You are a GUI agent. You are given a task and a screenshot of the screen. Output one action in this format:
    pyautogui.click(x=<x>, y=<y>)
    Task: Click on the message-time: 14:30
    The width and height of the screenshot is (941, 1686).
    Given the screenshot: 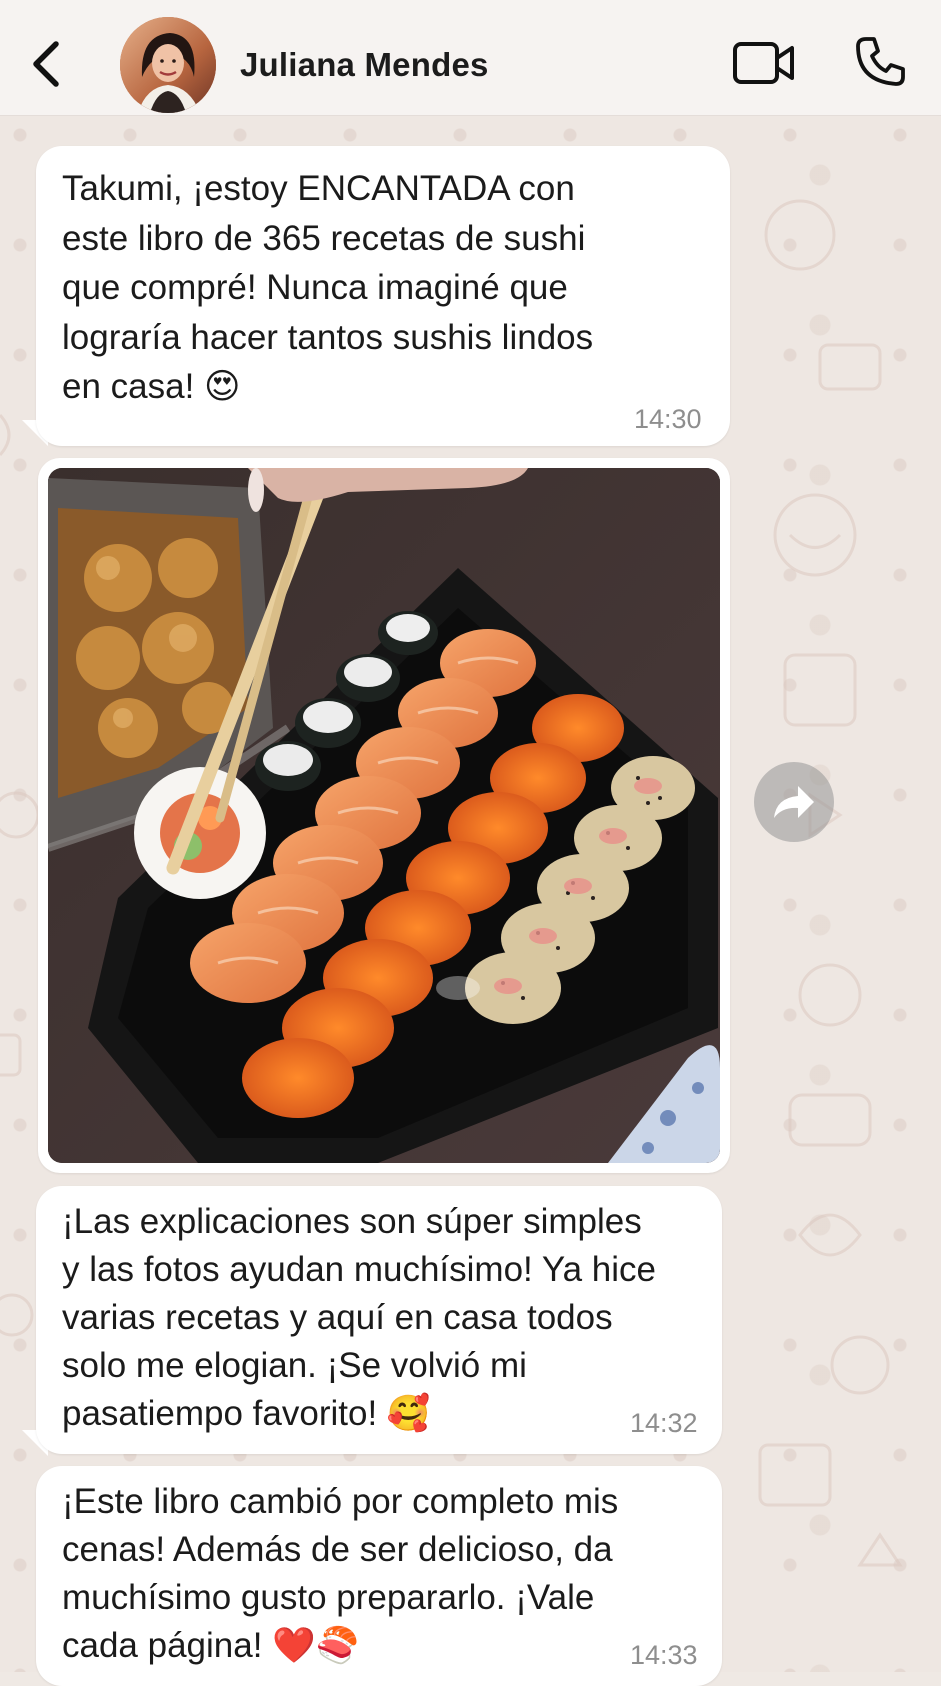 What is the action you would take?
    pyautogui.click(x=668, y=419)
    